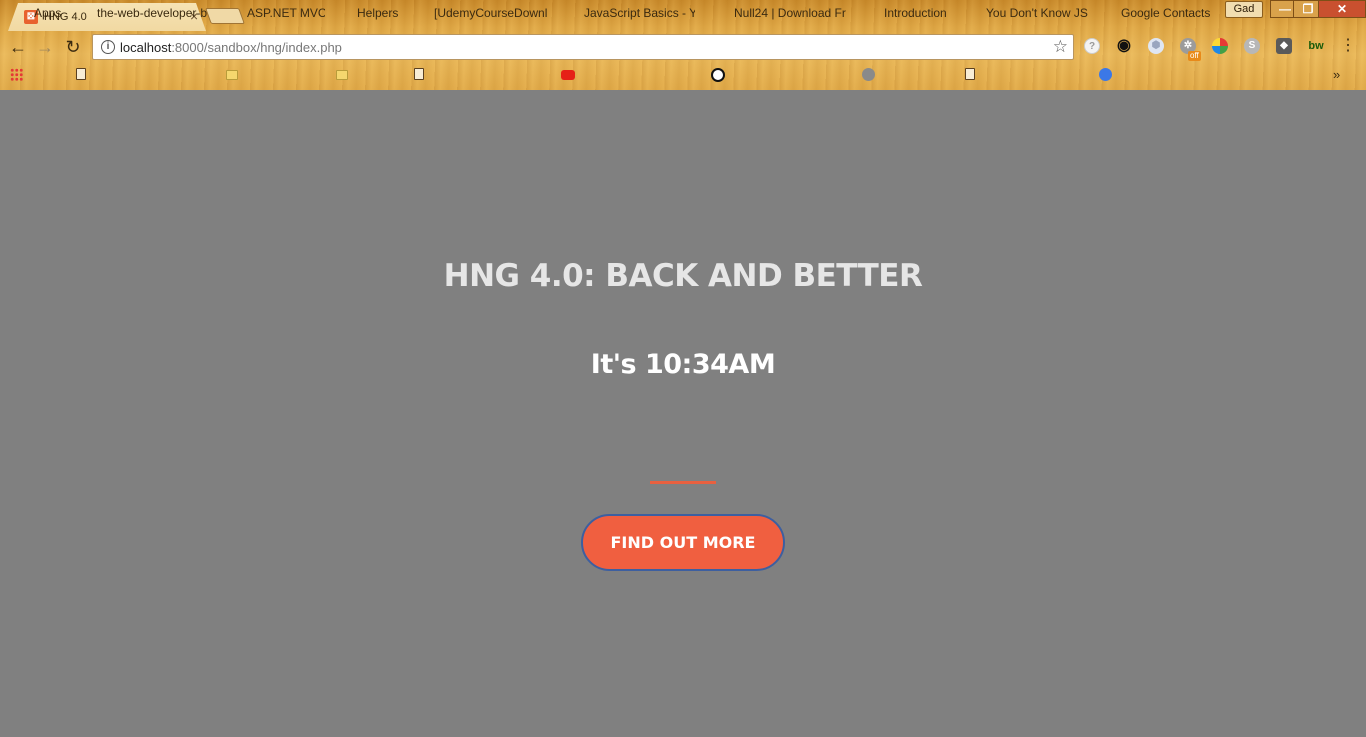 Image resolution: width=1366 pixels, height=737 pixels. Describe the element at coordinates (16, 74) in the screenshot. I see `apps-grid-icon` at that location.